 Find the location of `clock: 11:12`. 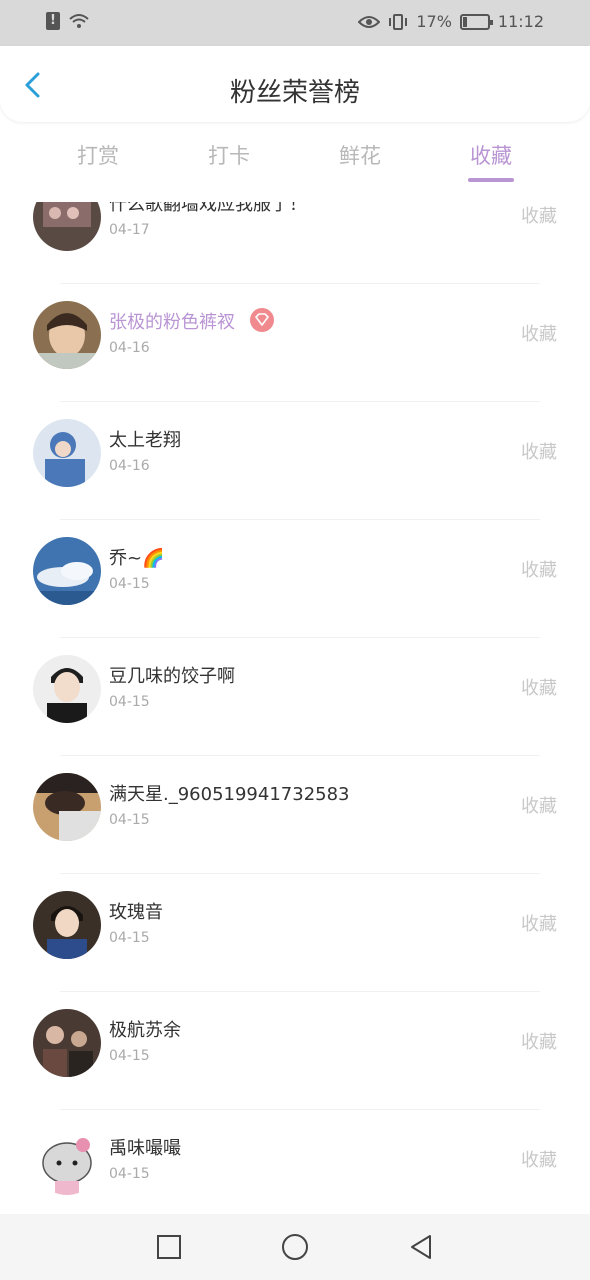

clock: 11:12 is located at coordinates (520, 21).